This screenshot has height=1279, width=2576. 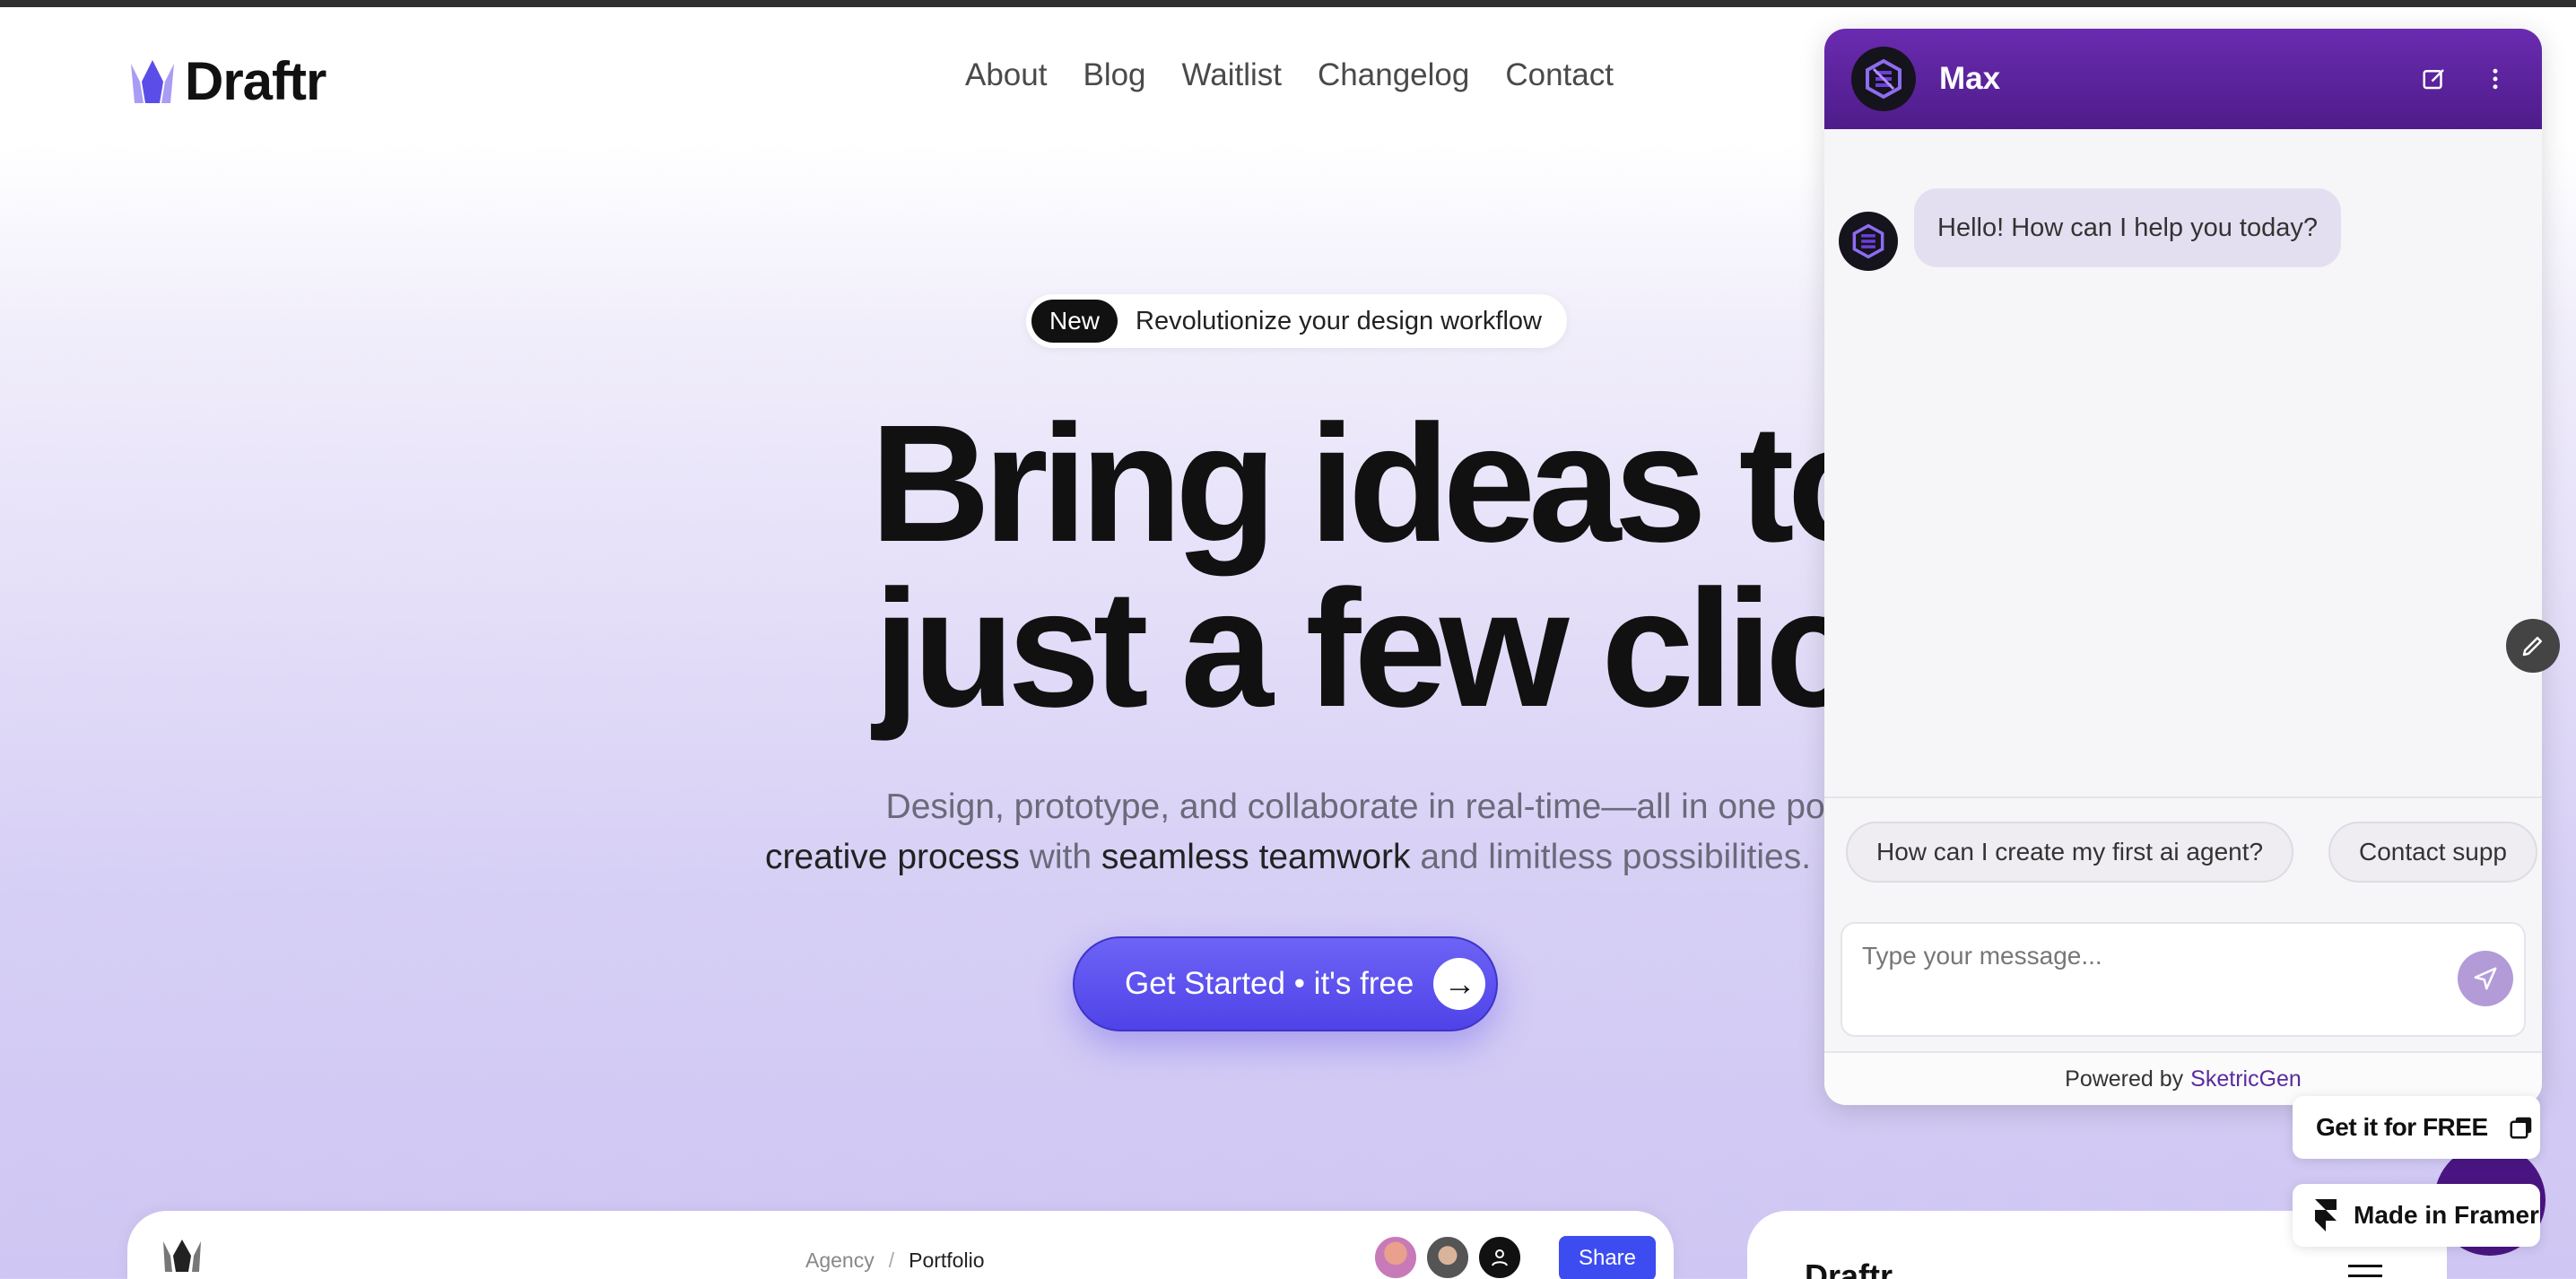 I want to click on agent-message: Hello! How can I help you today?, so click(x=2090, y=229).